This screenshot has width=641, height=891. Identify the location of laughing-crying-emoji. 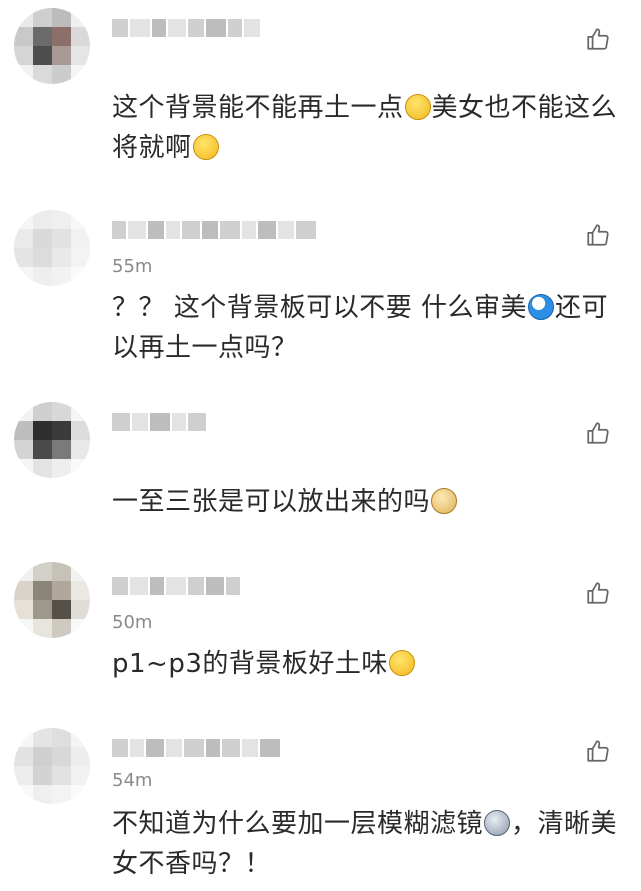
(401, 663).